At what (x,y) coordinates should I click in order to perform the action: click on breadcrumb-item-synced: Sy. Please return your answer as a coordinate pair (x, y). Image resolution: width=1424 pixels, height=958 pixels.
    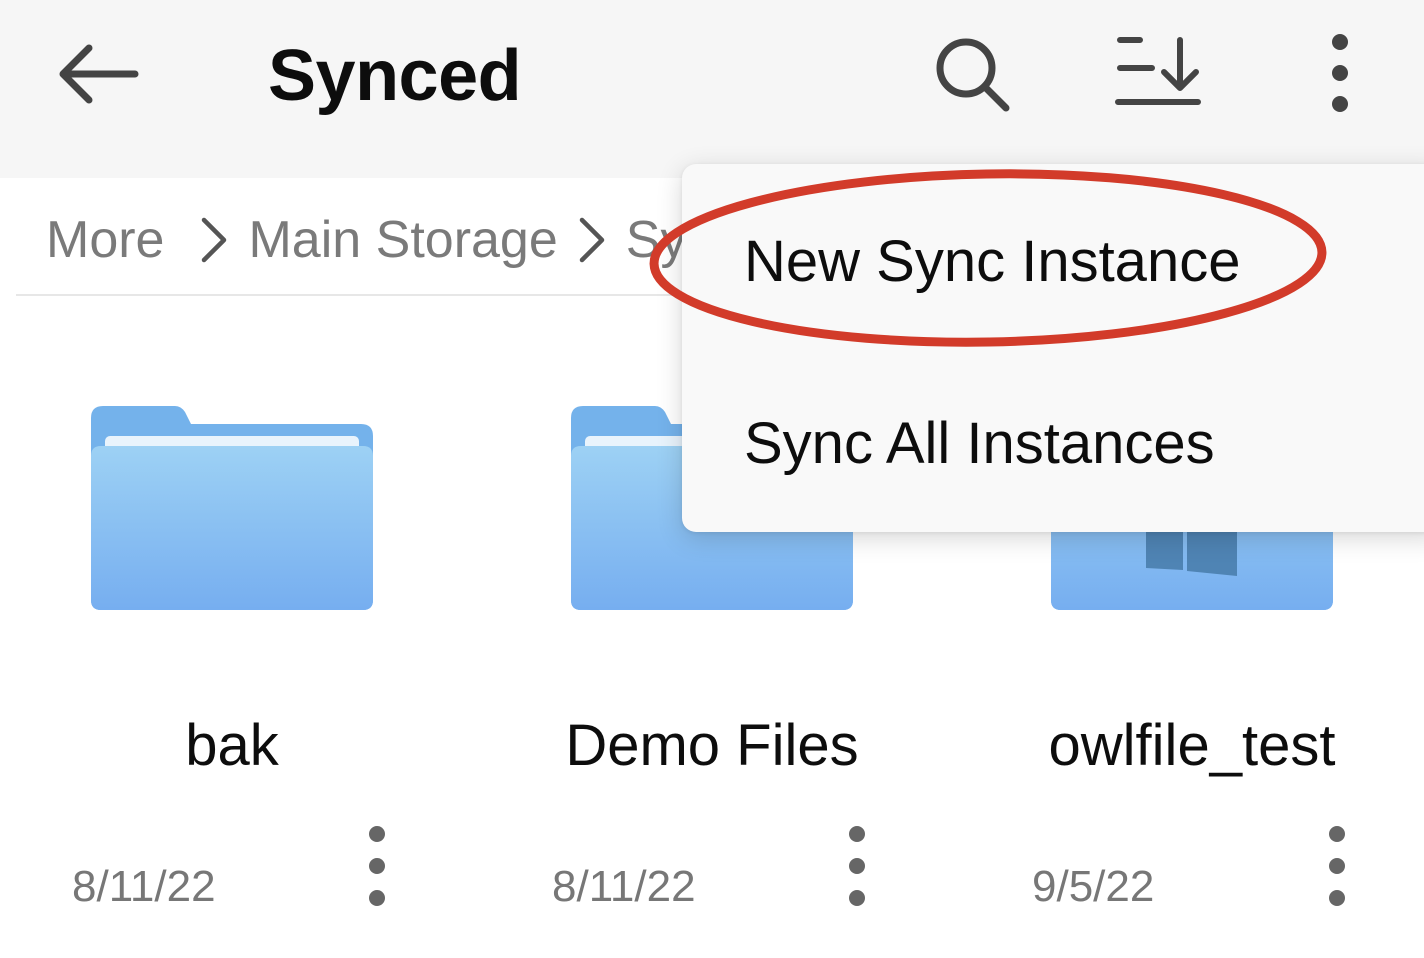
    Looking at the image, I should click on (656, 240).